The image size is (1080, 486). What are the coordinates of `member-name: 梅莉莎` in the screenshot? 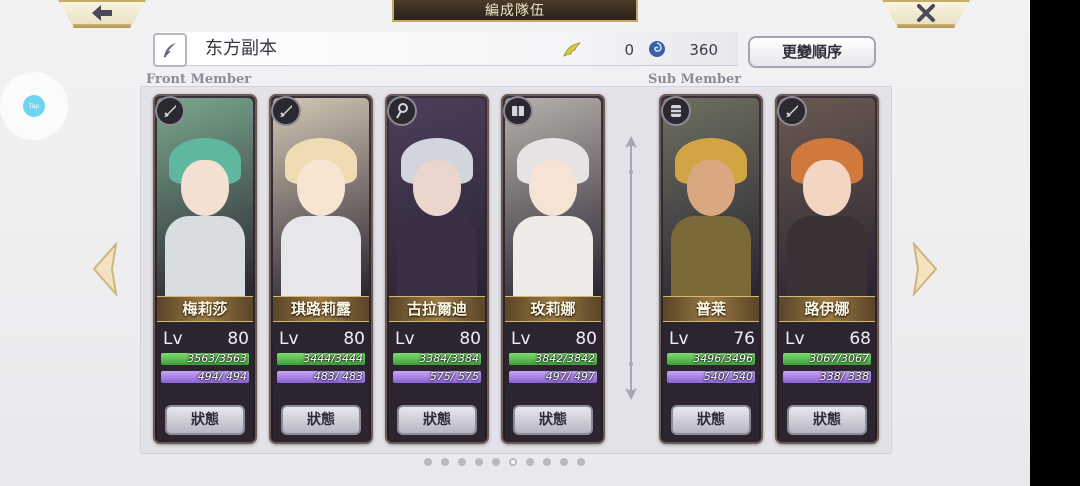 It's located at (205, 309).